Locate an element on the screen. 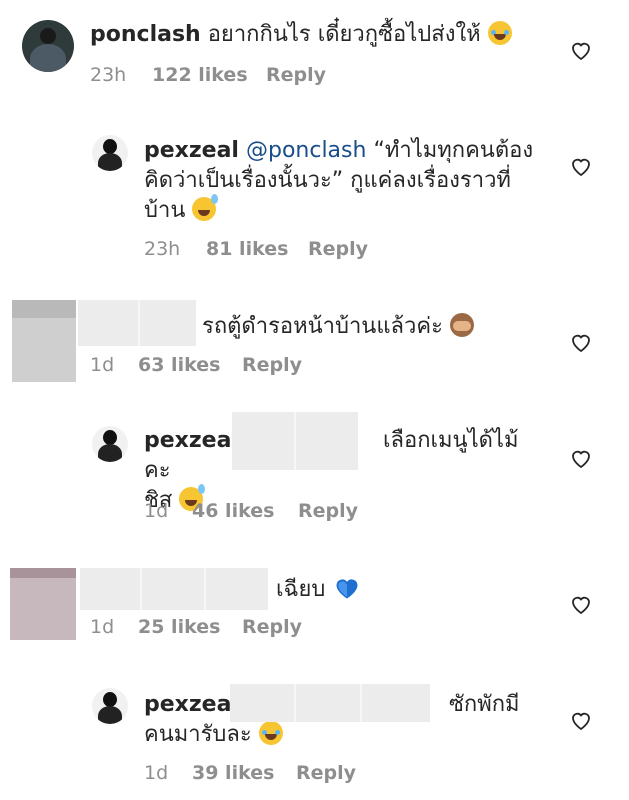  comment-item: เฉียบ 1d 25 likes Reply is located at coordinates (314, 606).